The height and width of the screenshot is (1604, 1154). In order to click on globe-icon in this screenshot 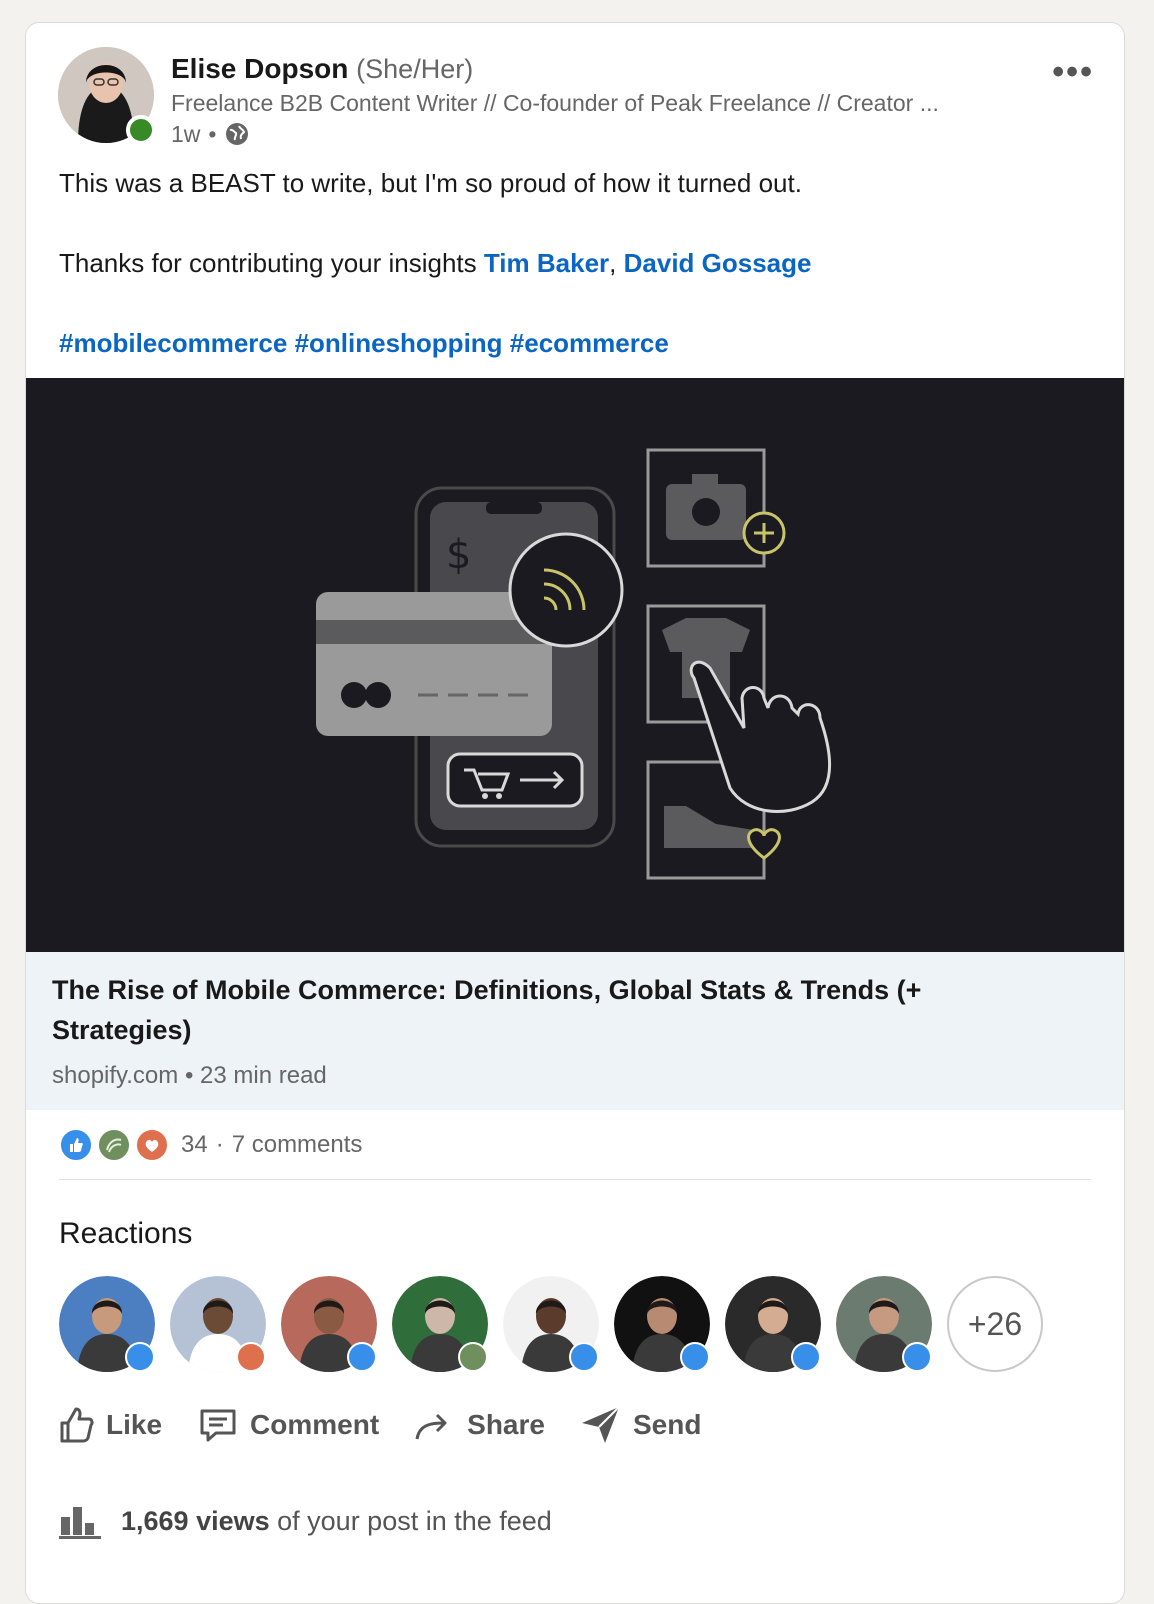, I will do `click(237, 134)`.